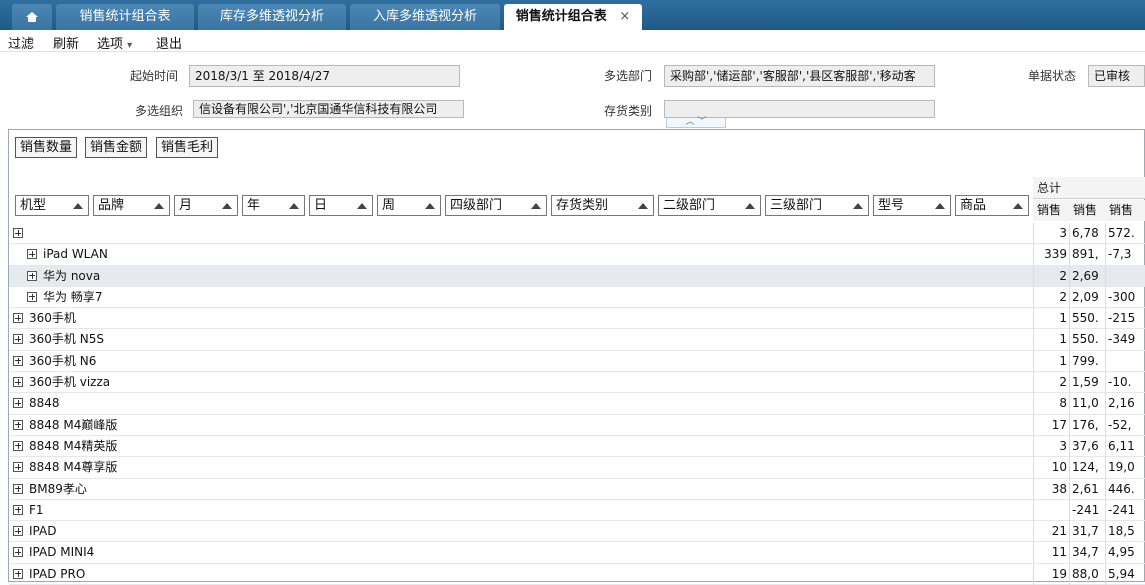  What do you see at coordinates (1087, 383) in the screenshot?
I see `cell-amount: 1,59` at bounding box center [1087, 383].